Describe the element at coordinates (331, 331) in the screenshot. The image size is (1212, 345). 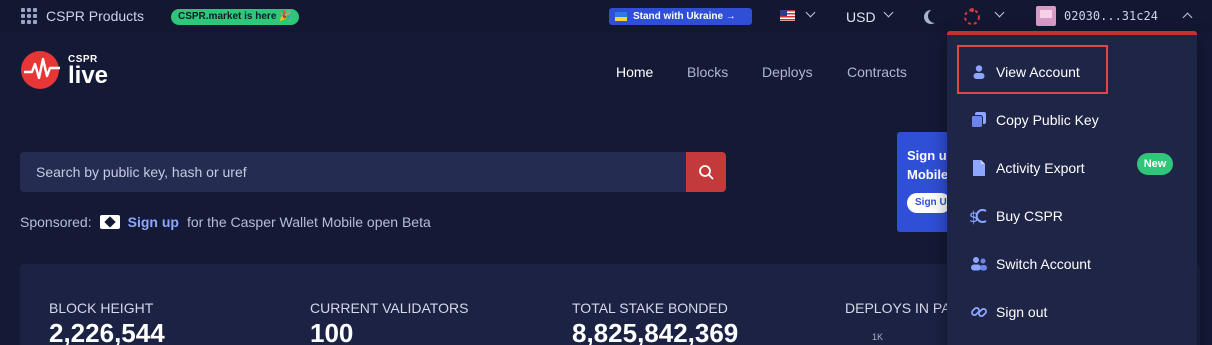
I see `stat-value-current-validators: 100` at that location.